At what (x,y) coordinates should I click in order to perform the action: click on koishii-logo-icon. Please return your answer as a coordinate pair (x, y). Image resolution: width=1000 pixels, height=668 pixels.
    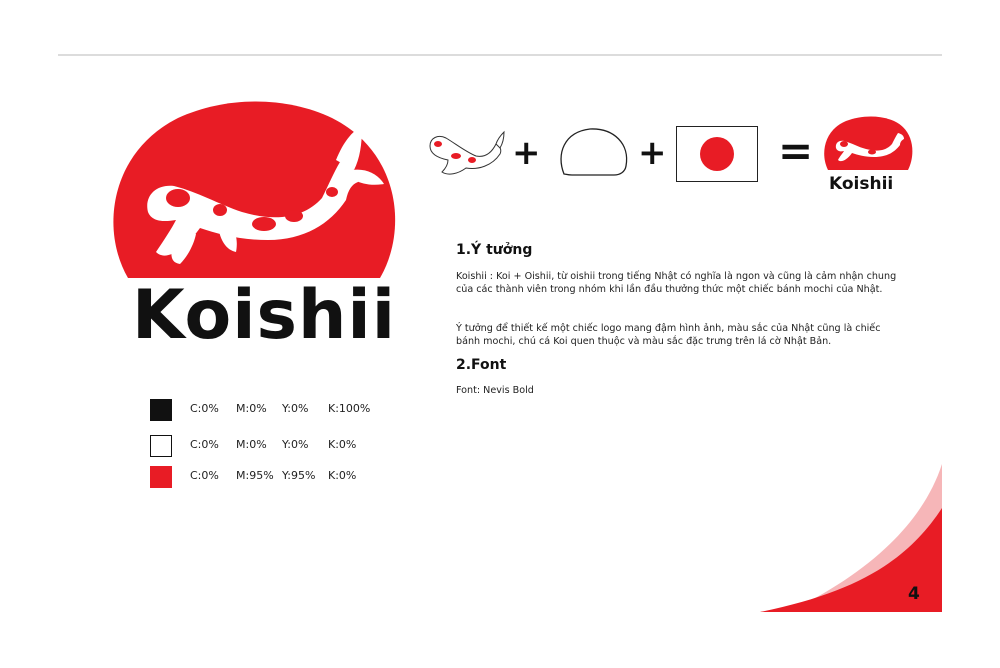
    Looking at the image, I should click on (868, 143).